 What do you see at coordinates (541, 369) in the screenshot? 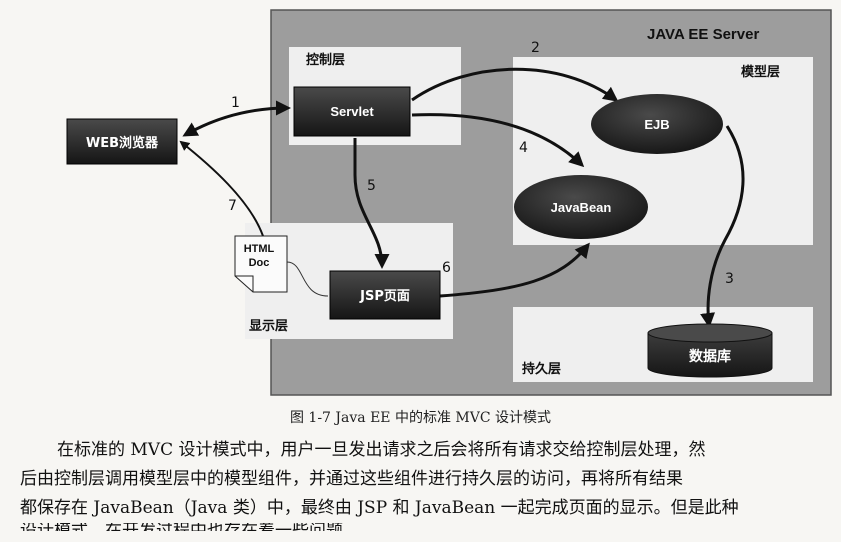
I see `persistence-layer-label: 持久层` at bounding box center [541, 369].